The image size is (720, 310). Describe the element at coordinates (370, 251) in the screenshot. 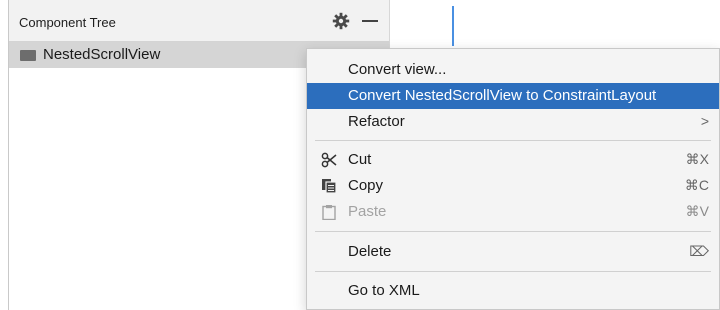

I see `menu-item-label: Delete` at that location.